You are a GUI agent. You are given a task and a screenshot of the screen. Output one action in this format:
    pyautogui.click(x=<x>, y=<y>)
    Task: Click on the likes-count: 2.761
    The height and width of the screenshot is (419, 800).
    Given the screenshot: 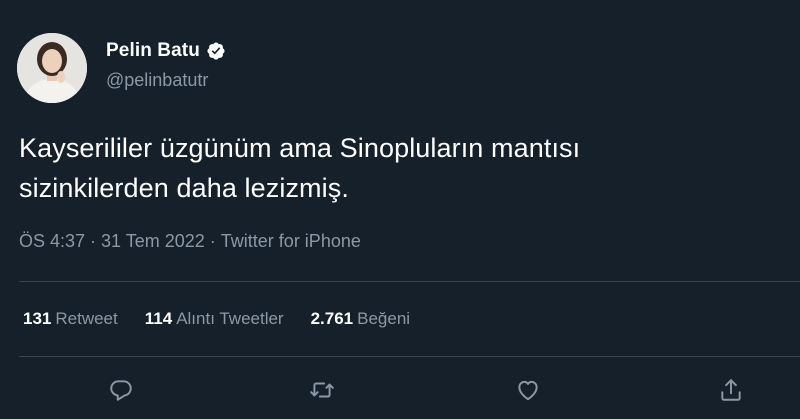 What is the action you would take?
    pyautogui.click(x=332, y=318)
    